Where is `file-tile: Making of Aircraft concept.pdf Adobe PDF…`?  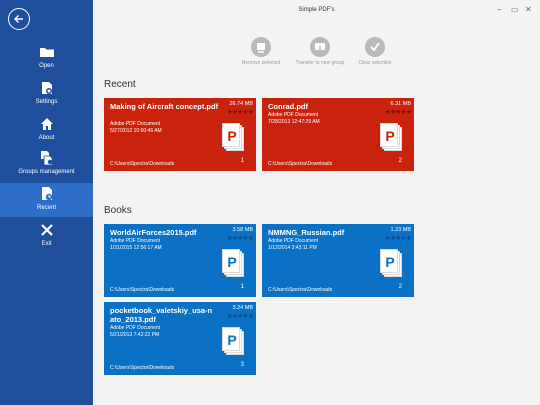 file-tile: Making of Aircraft concept.pdf Adobe PDF… is located at coordinates (180, 134).